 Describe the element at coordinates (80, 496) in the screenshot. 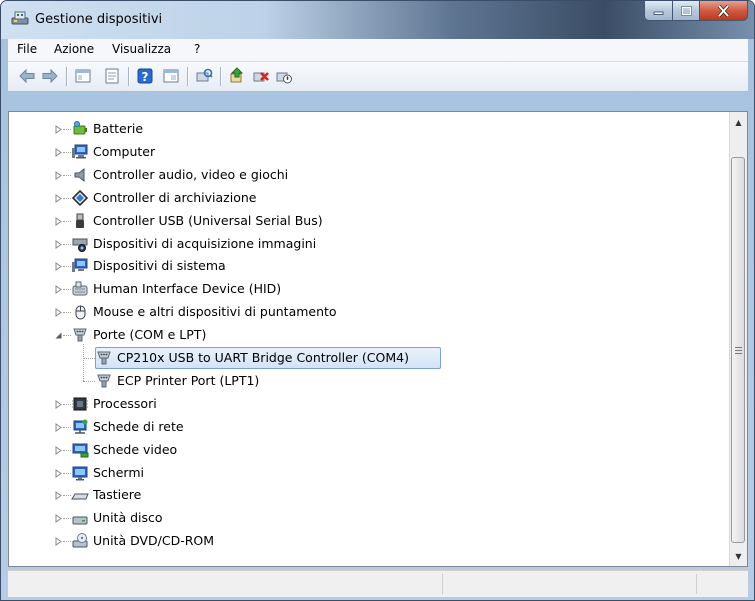

I see `keyboard-icon` at that location.